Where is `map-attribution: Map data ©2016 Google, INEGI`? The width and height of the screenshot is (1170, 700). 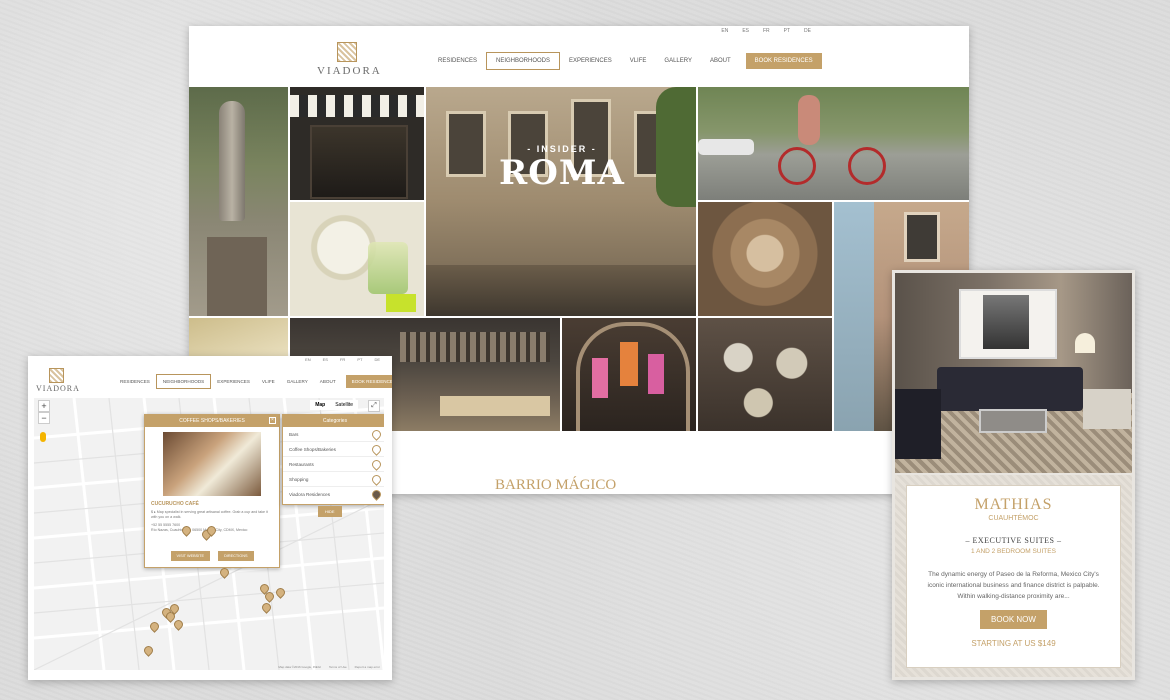
map-attribution: Map data ©2016 Google, INEGI is located at coordinates (299, 667).